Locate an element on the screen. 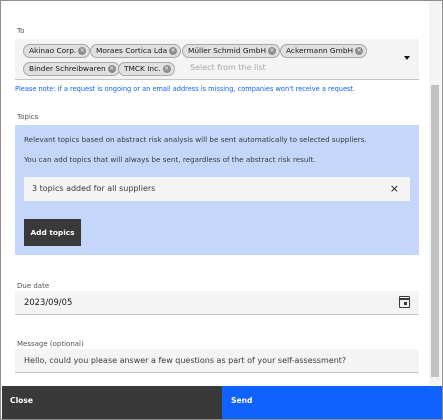 The image size is (443, 420). close-icon: × is located at coordinates (394, 188).